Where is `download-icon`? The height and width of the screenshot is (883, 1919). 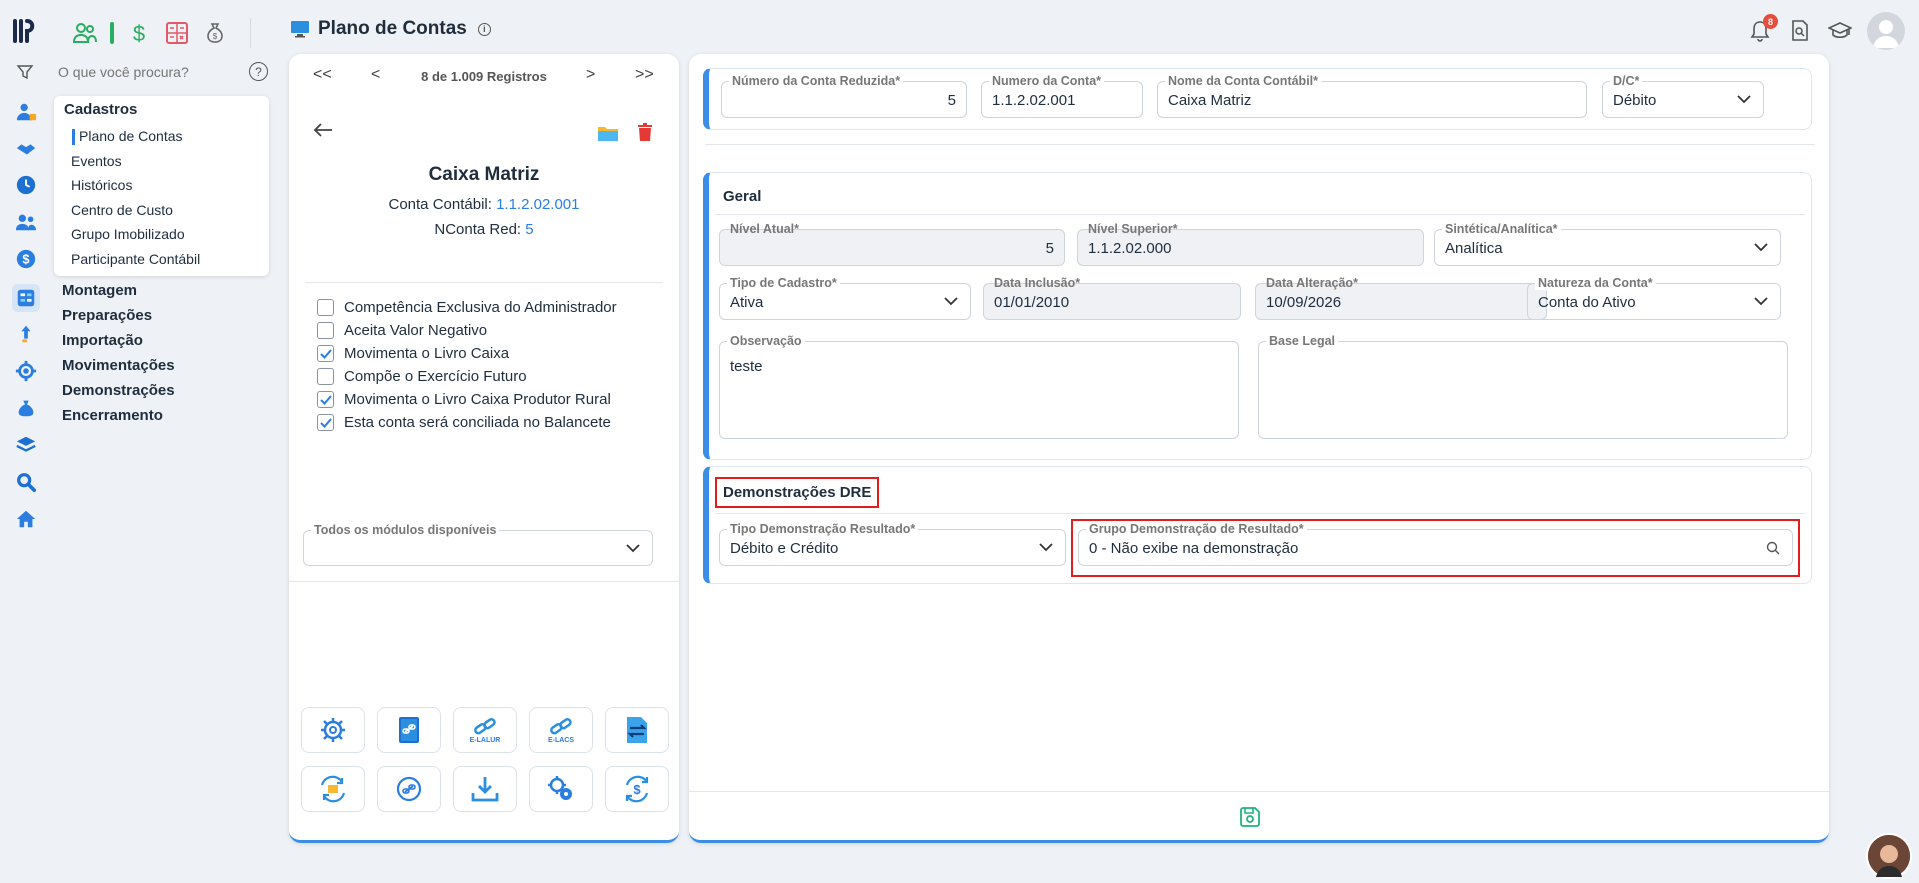 download-icon is located at coordinates (485, 789).